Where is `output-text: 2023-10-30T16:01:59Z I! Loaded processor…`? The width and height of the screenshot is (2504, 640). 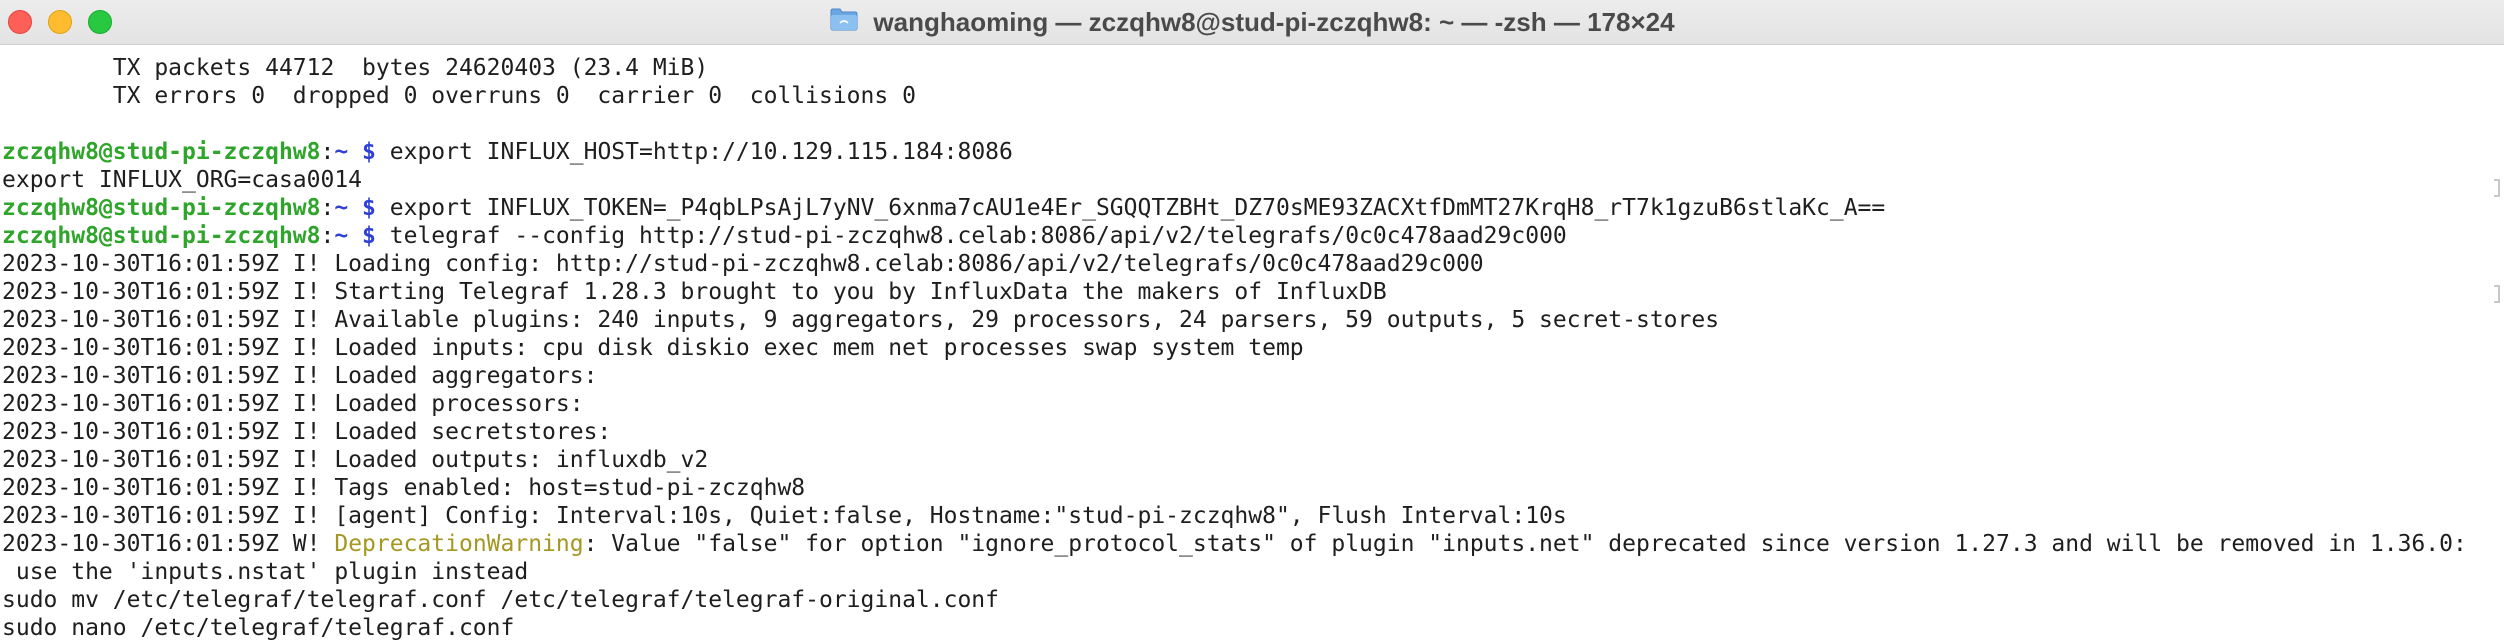 output-text: 2023-10-30T16:01:59Z I! Loaded processor… is located at coordinates (293, 404).